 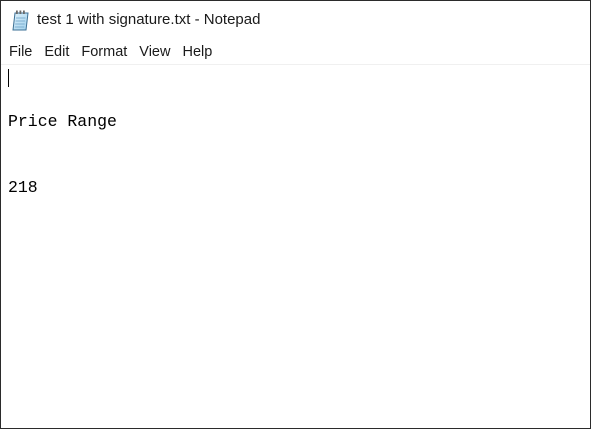 I want to click on menu-bar: File Edit Format View Help, so click(x=295, y=52).